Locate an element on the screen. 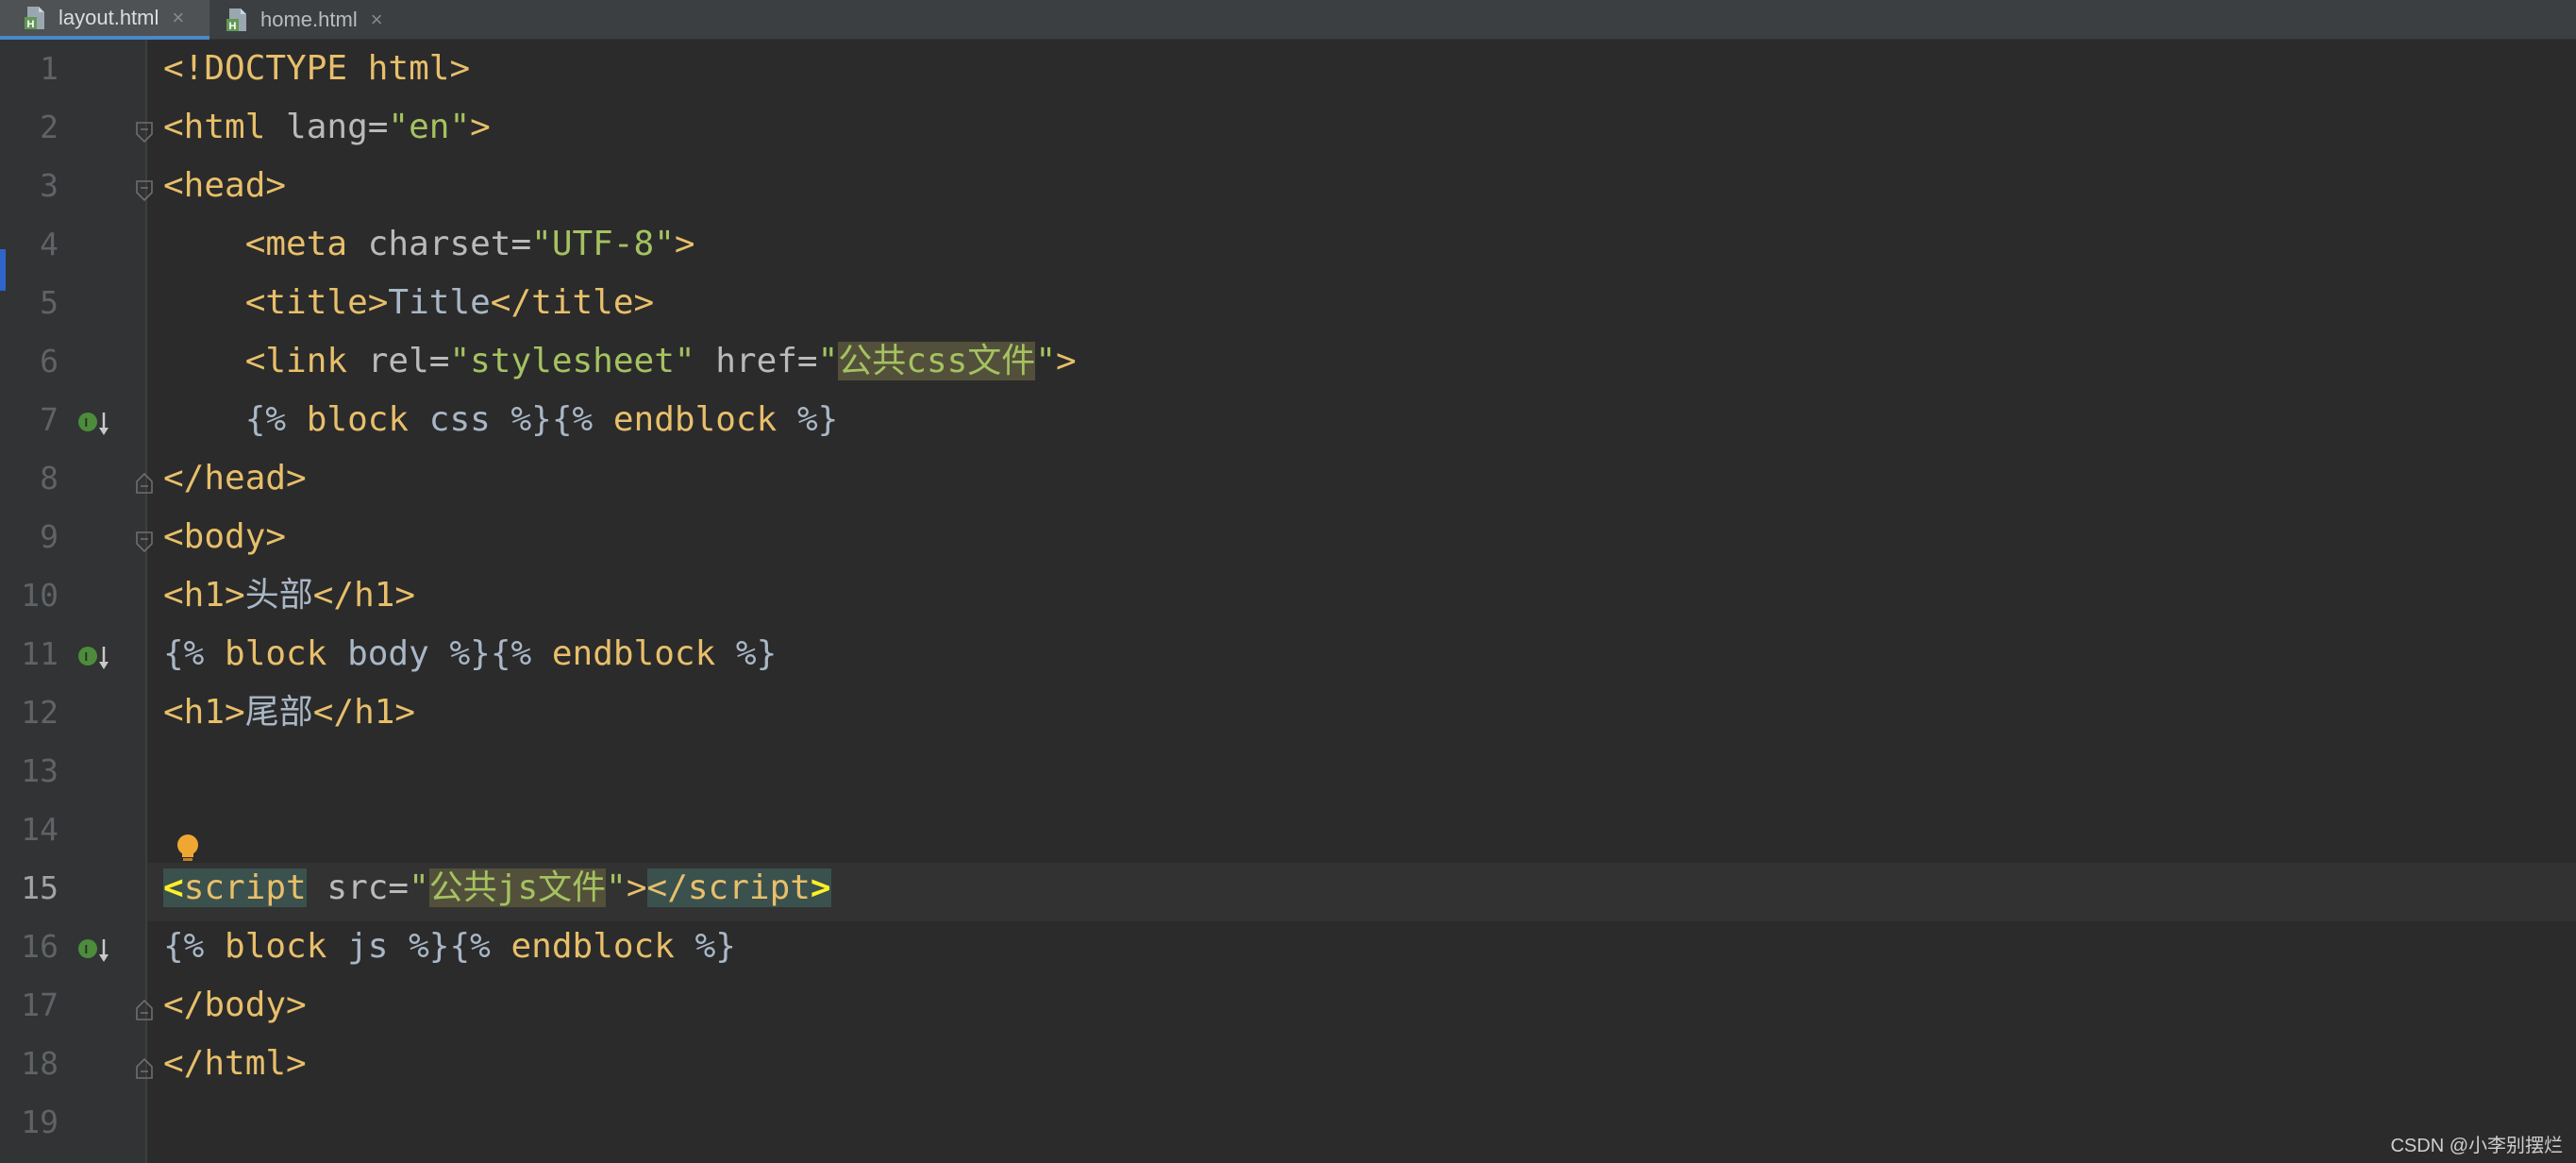 The image size is (2576, 1163). code-line-9: <body> is located at coordinates (224, 537).